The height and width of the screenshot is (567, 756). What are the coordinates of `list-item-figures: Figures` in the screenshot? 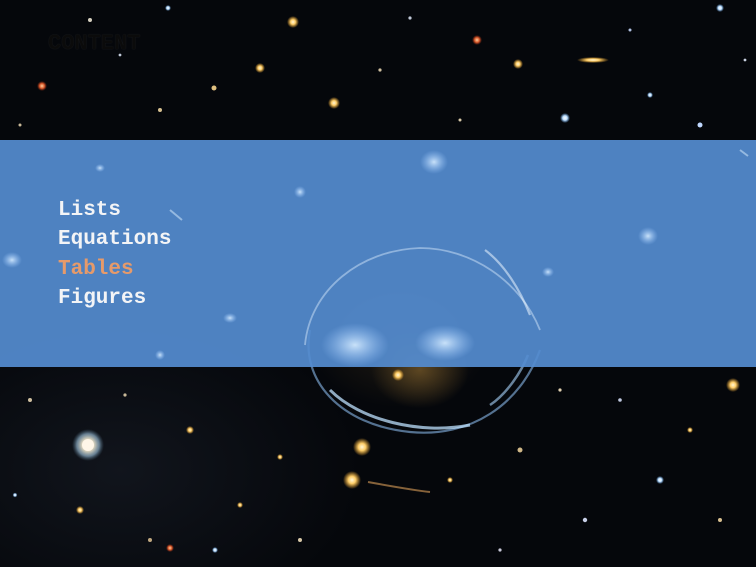 It's located at (102, 298).